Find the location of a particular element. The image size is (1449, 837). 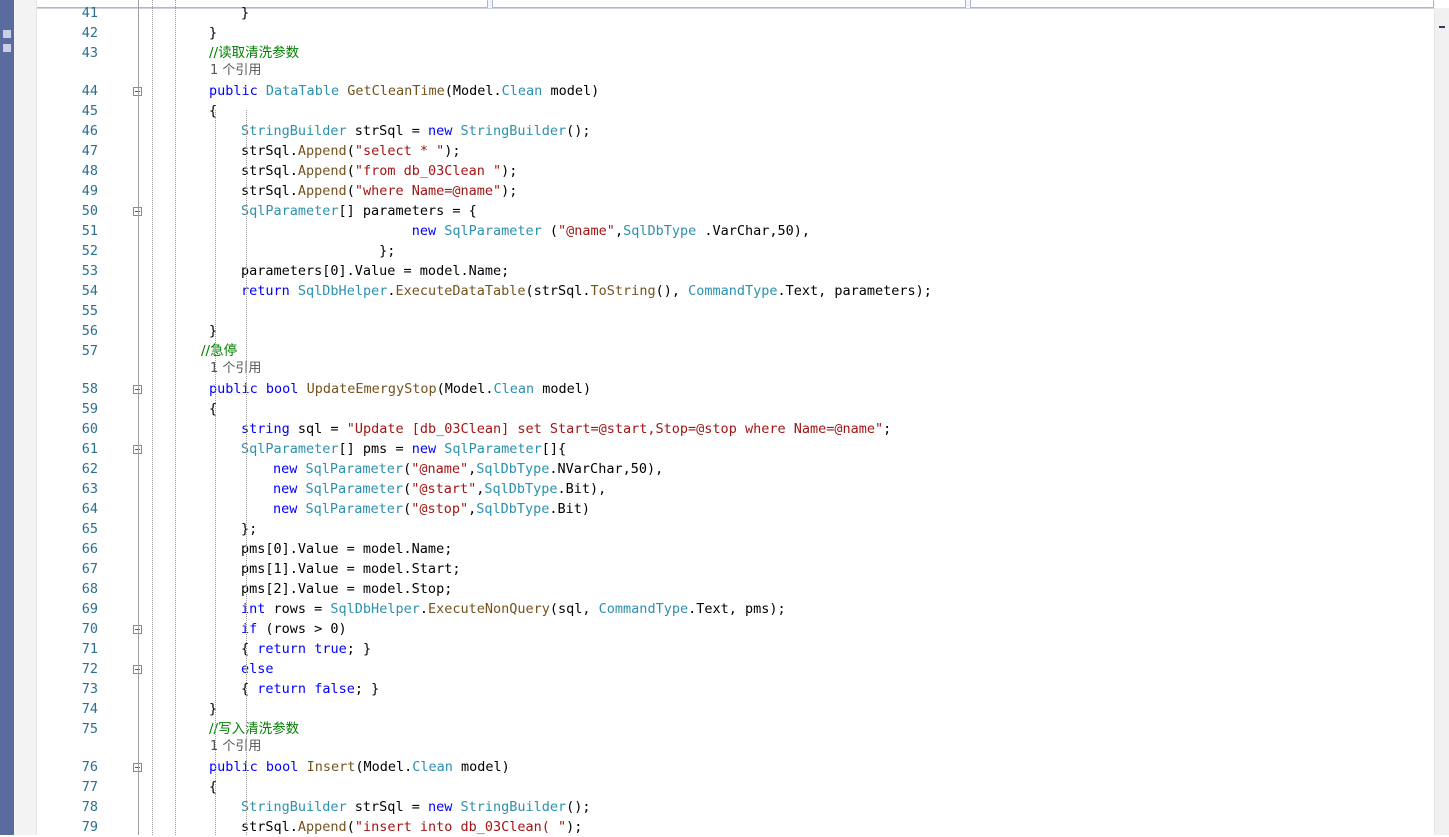

code-line: //读取清洗参数 is located at coordinates (254, 53).